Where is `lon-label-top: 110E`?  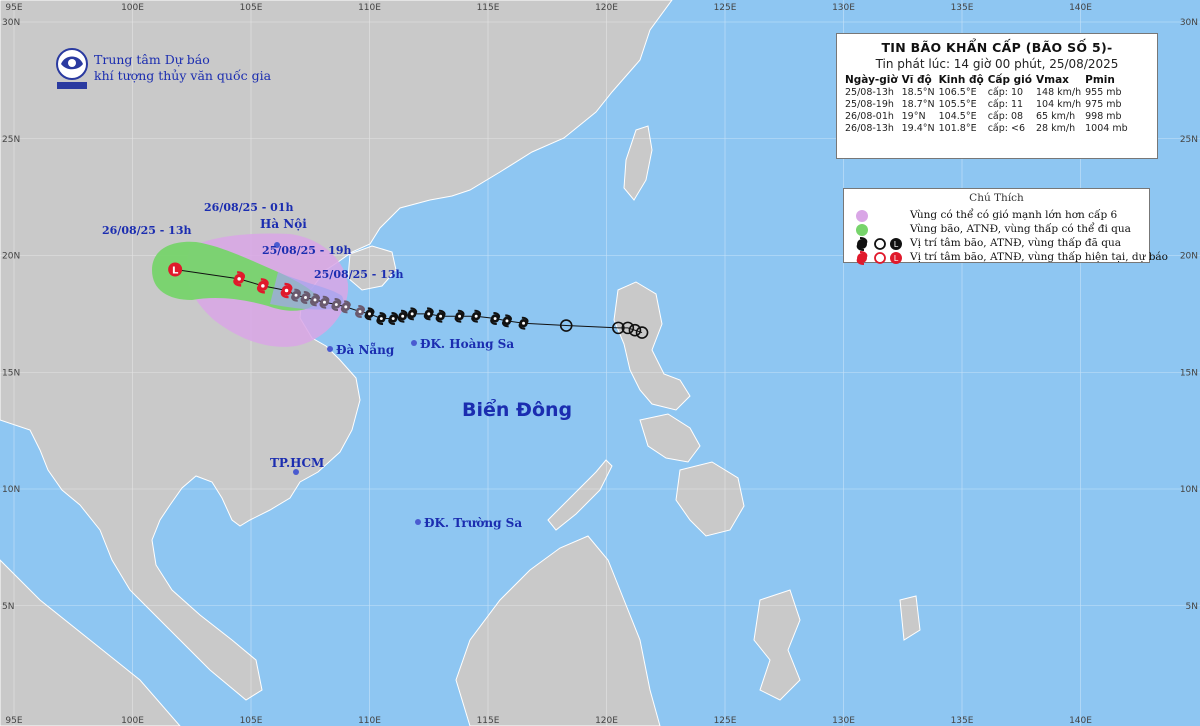
lon-label-top: 110E is located at coordinates (369, 8).